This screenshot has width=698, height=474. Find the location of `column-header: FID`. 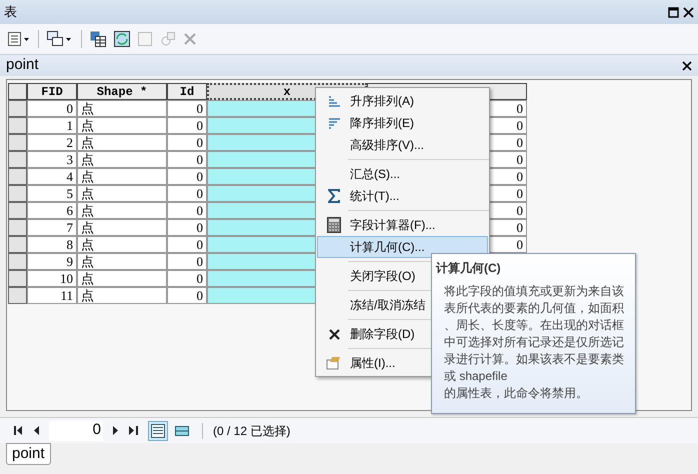

column-header: FID is located at coordinates (52, 91).